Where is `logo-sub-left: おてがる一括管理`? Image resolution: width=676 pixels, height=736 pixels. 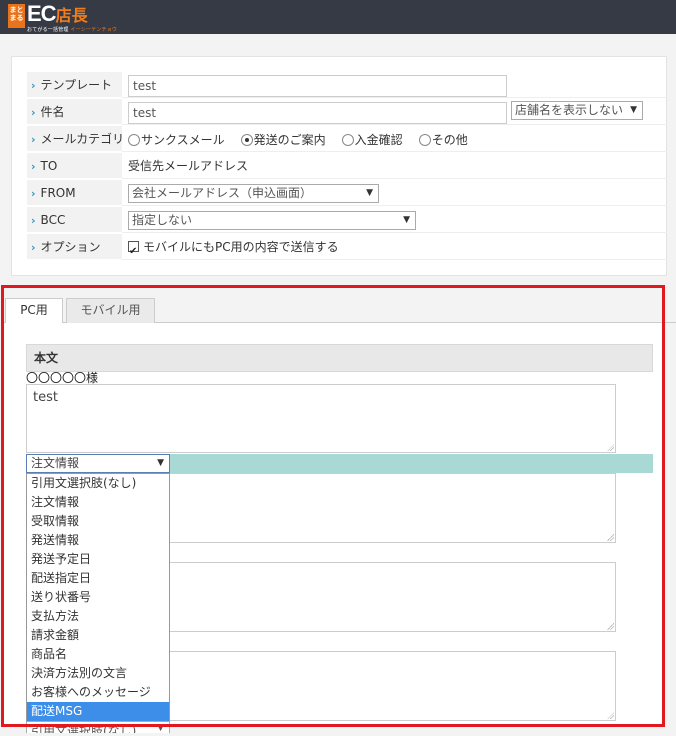
logo-sub-left: おてがる一括管理 is located at coordinates (48, 30).